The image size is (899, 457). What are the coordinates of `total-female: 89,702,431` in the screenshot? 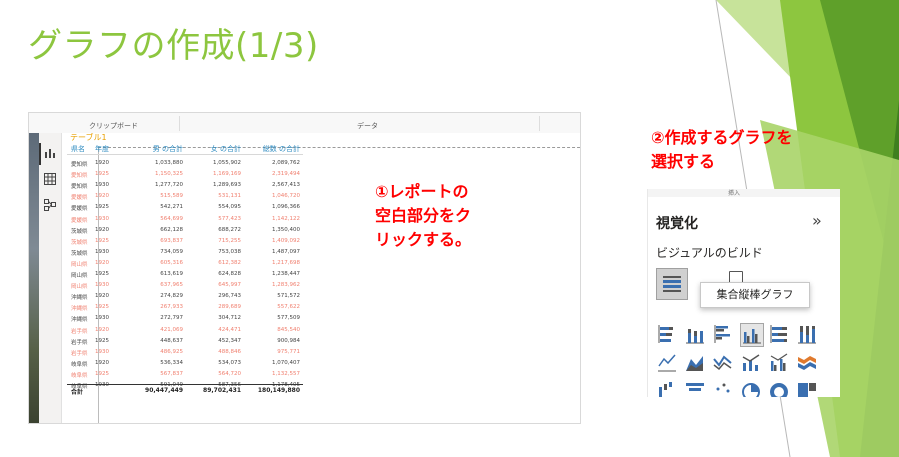 It's located at (222, 390).